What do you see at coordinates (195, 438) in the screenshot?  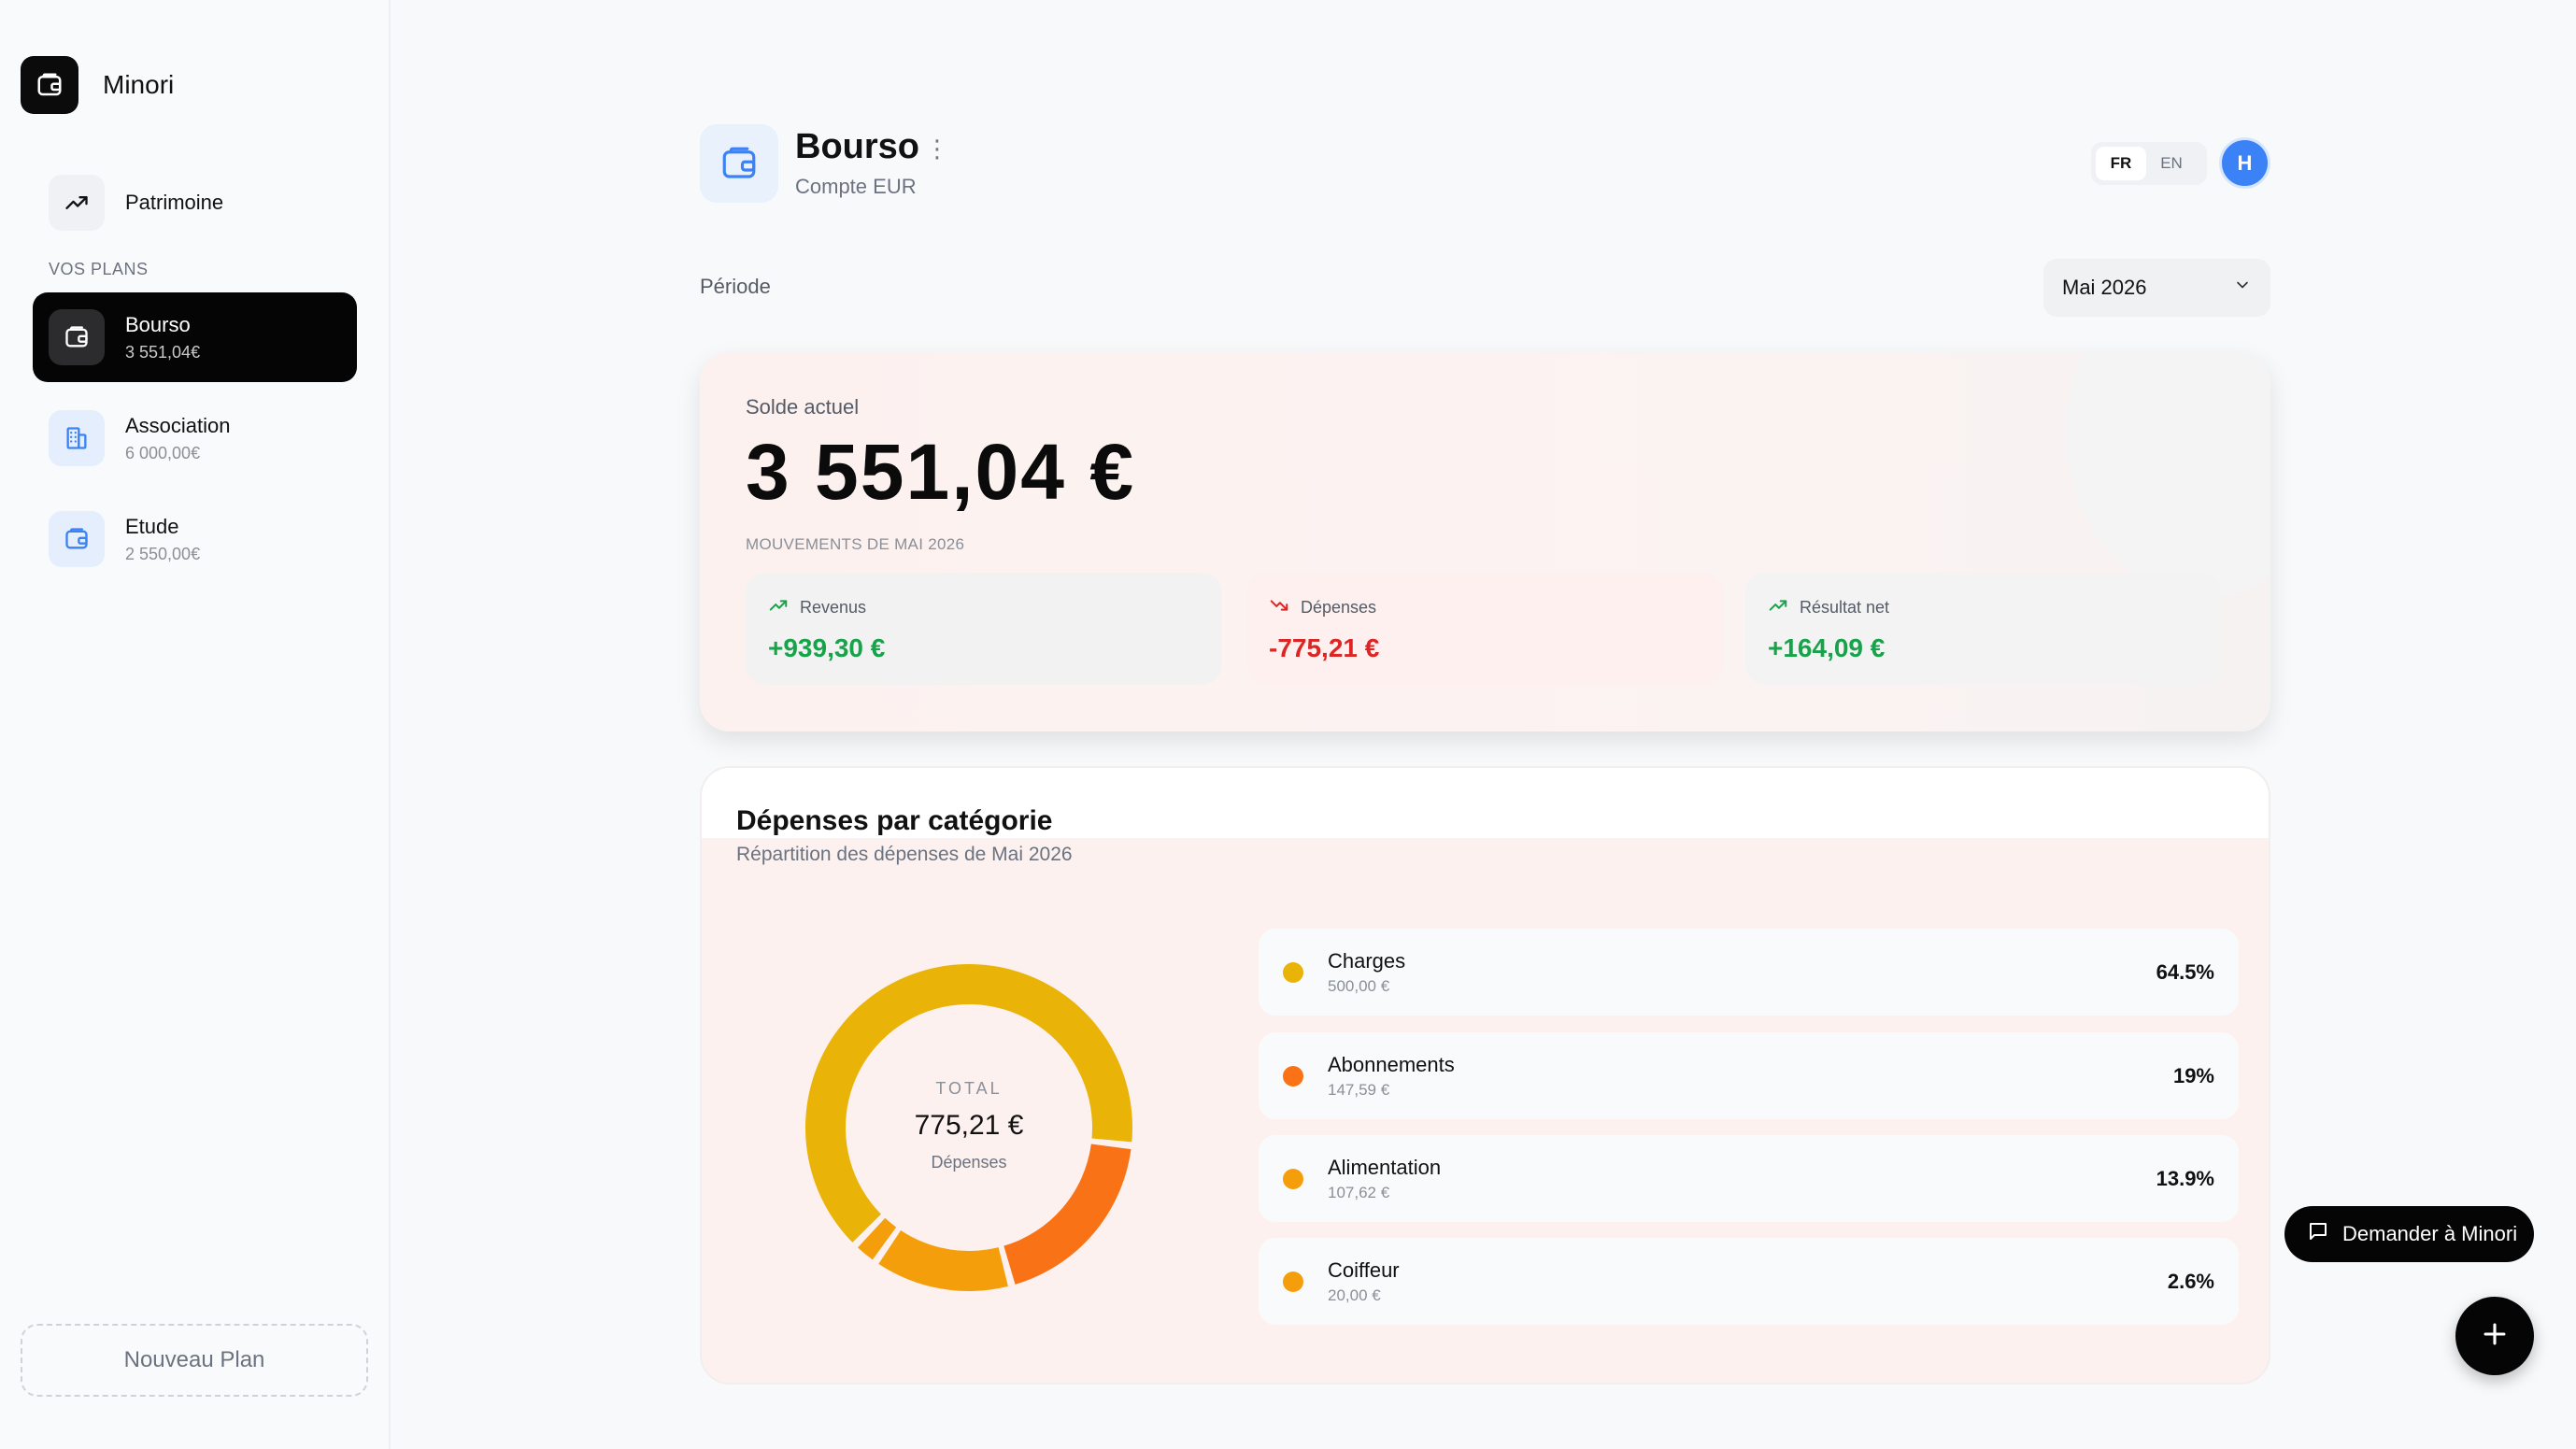 I see `sidebar-plan-association: Association 6 000,00€` at bounding box center [195, 438].